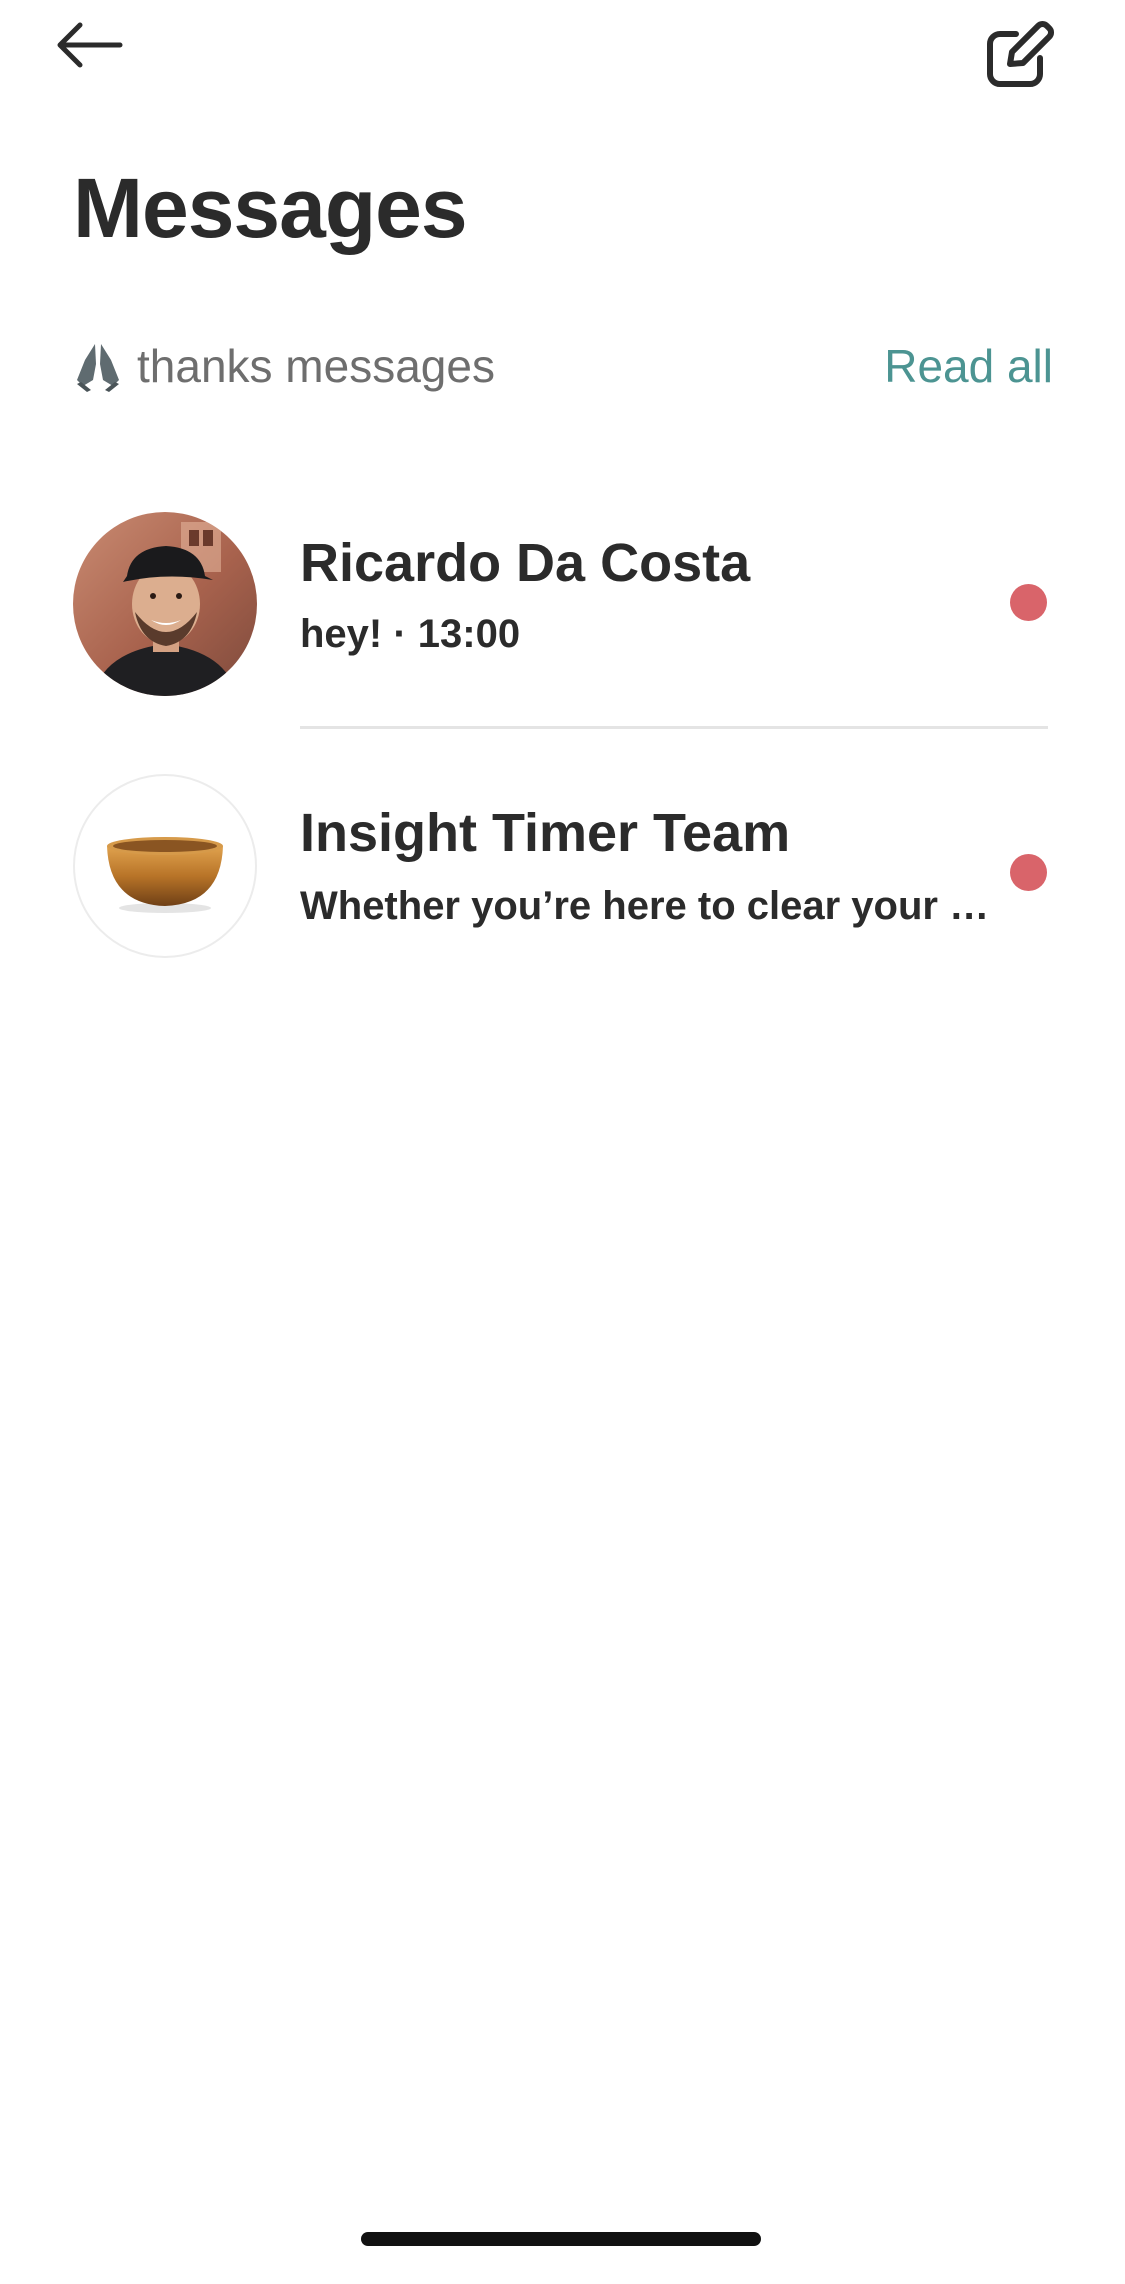 The height and width of the screenshot is (2284, 1125). Describe the element at coordinates (561, 2239) in the screenshot. I see `home-indicator` at that location.